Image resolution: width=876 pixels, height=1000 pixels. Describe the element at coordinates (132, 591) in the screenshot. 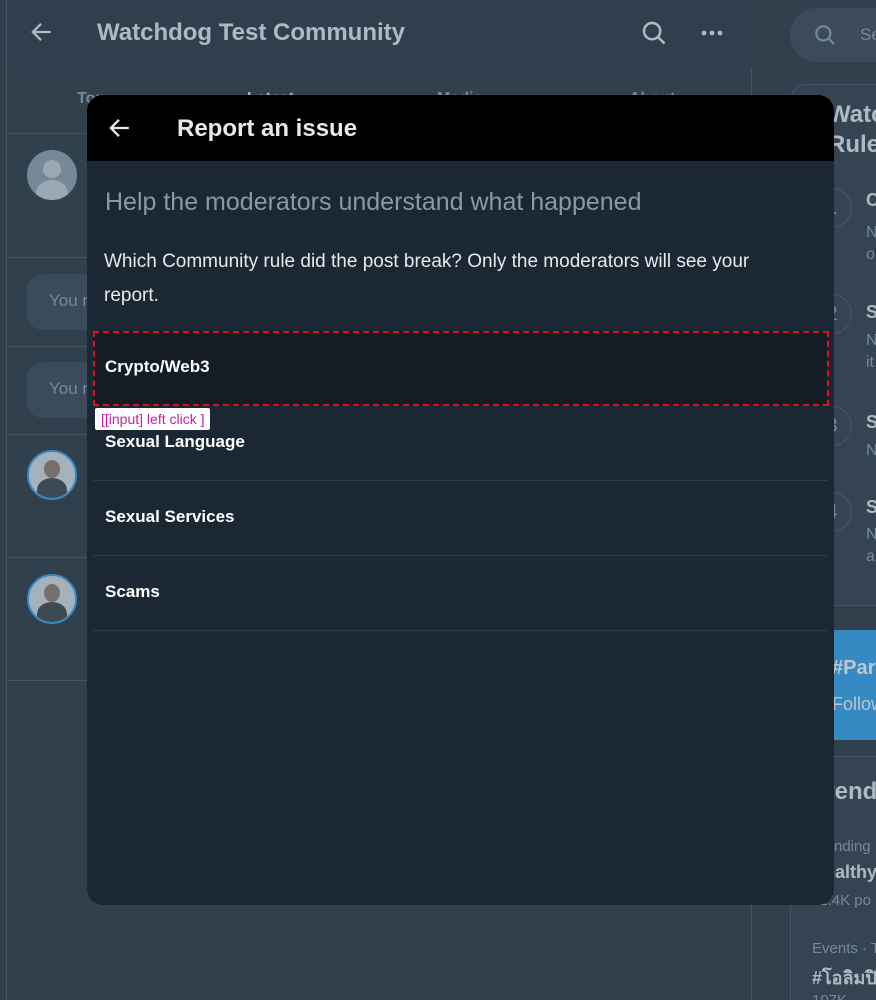

I see `rule-option-label: Scams` at that location.